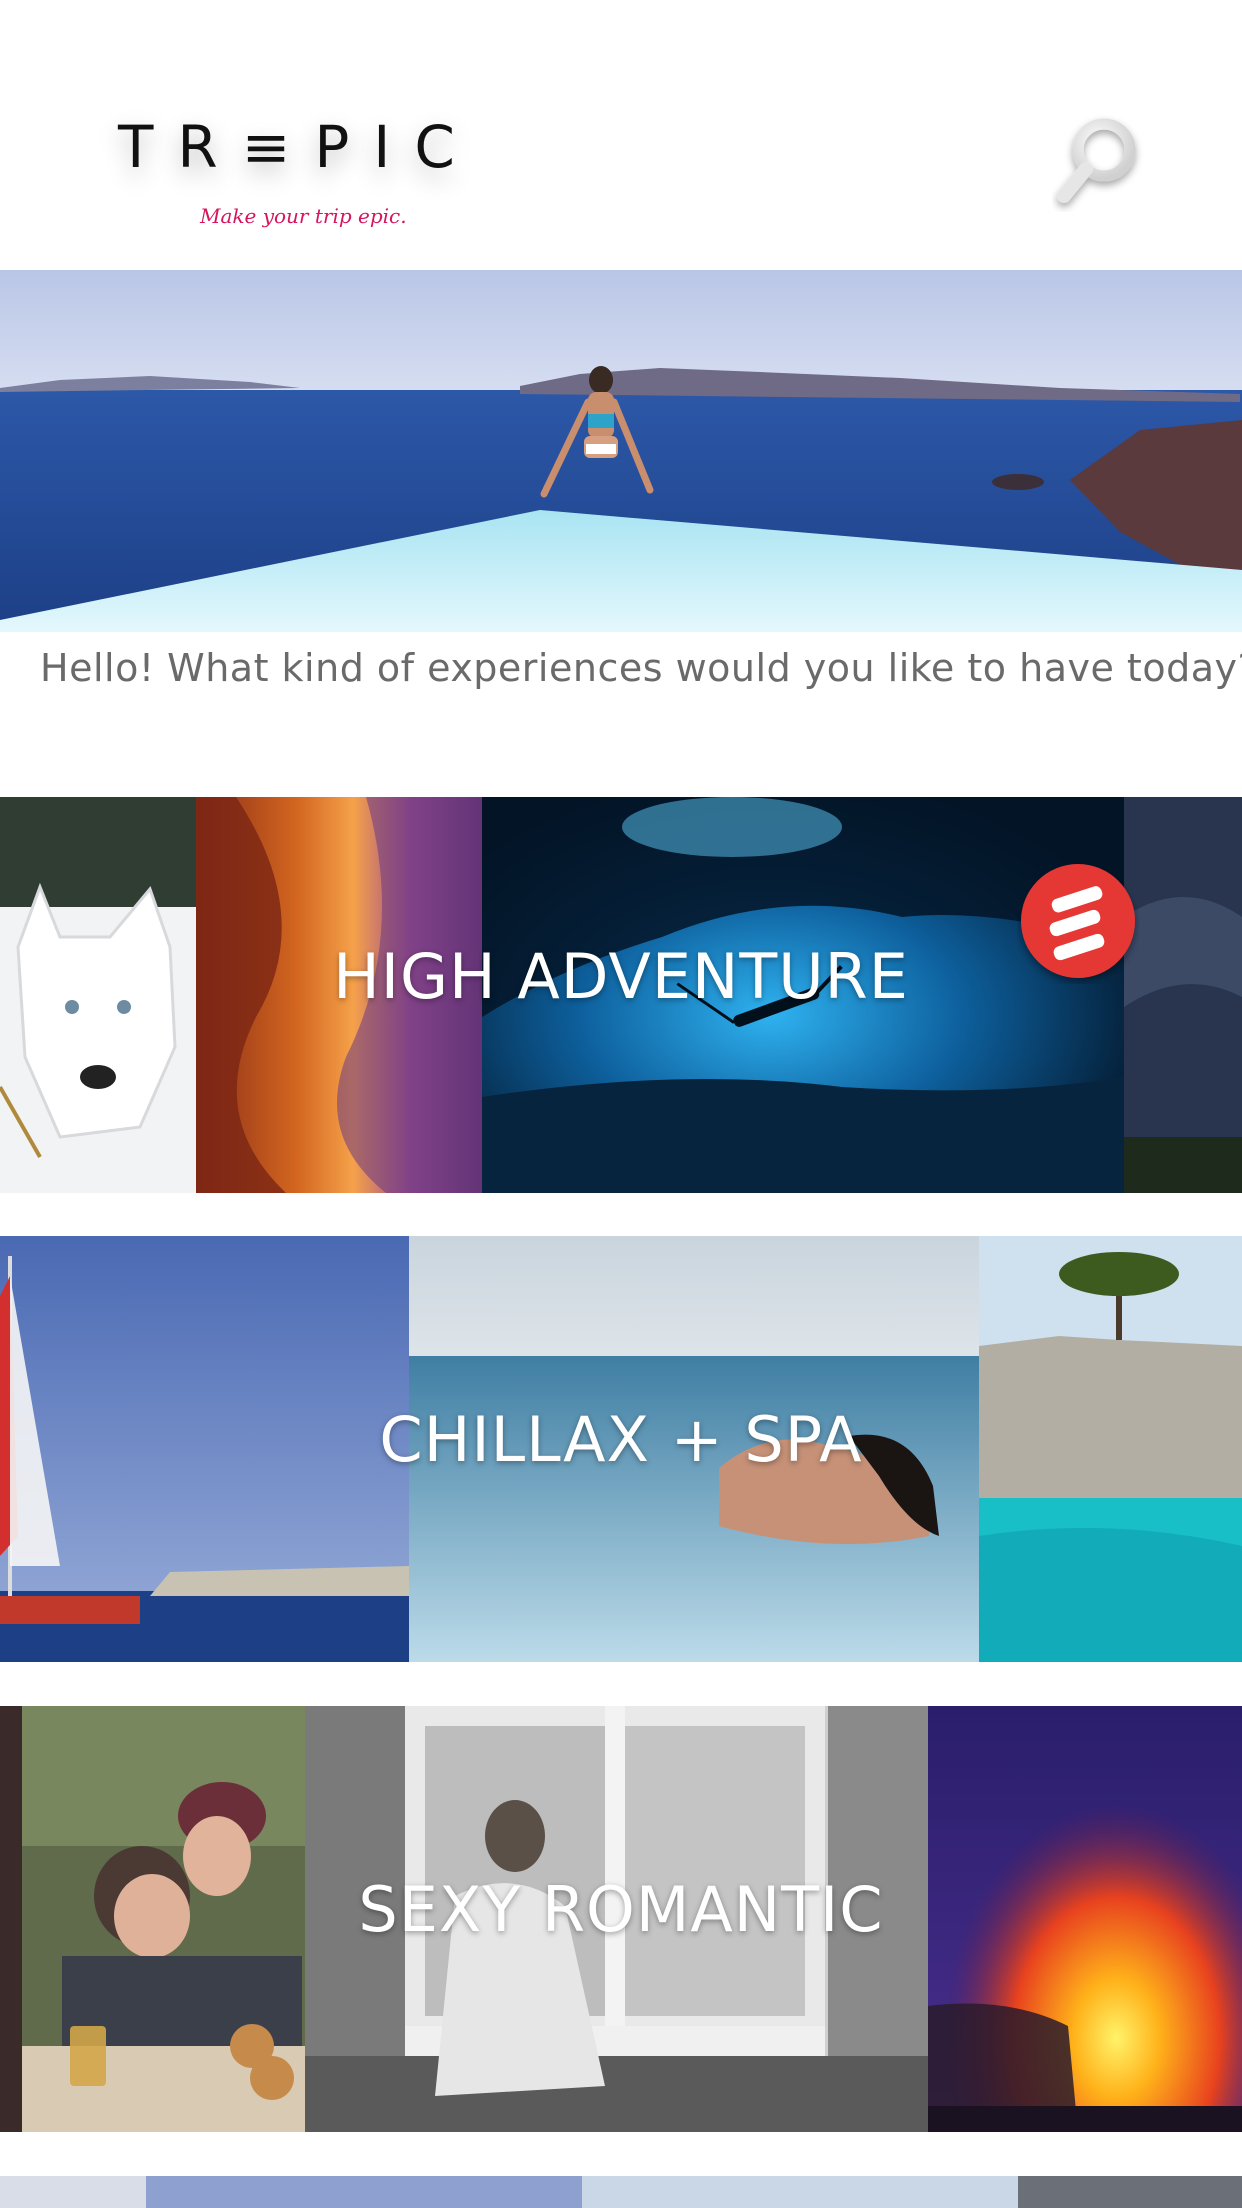 Image resolution: width=1242 pixels, height=2208 pixels. I want to click on search-icon, so click(1096, 160).